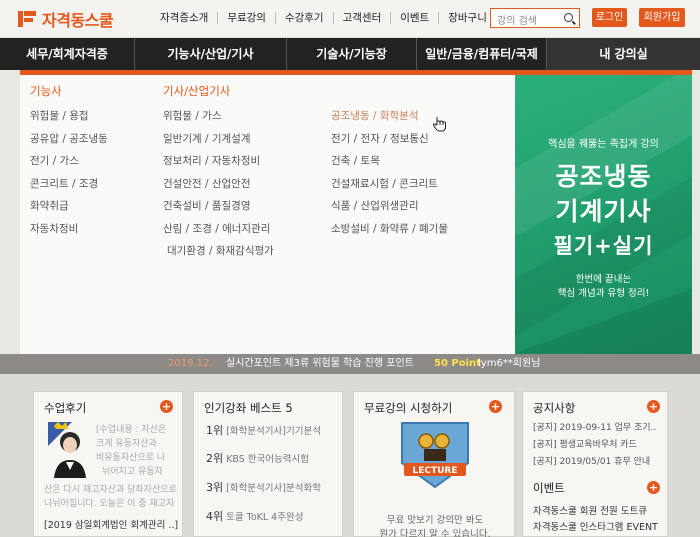  I want to click on notice-item: [공지] 2019/05/01 휴무 안내, so click(591, 460).